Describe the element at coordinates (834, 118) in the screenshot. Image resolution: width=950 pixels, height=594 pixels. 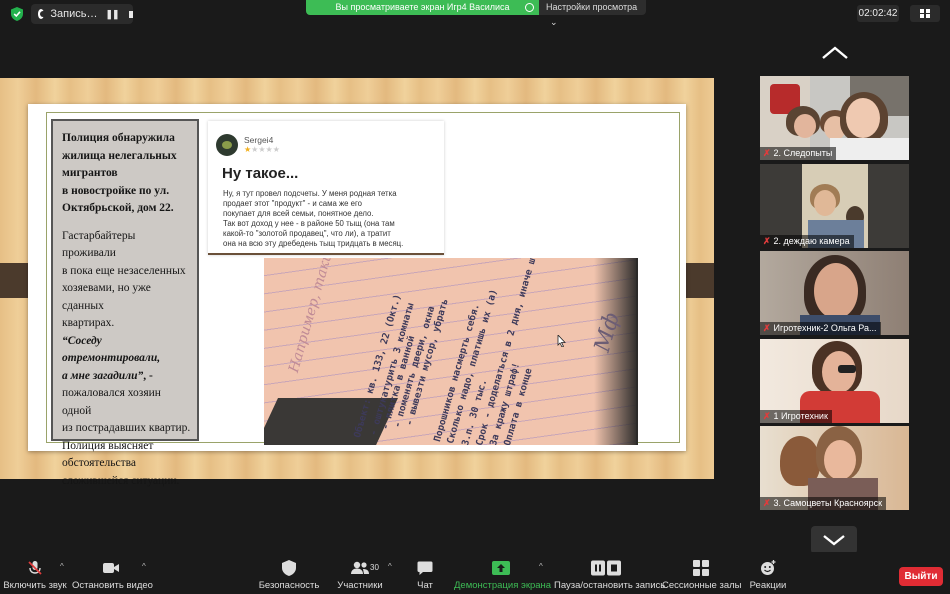
I see `participant-tile: ✗ 2. Следопыты` at that location.